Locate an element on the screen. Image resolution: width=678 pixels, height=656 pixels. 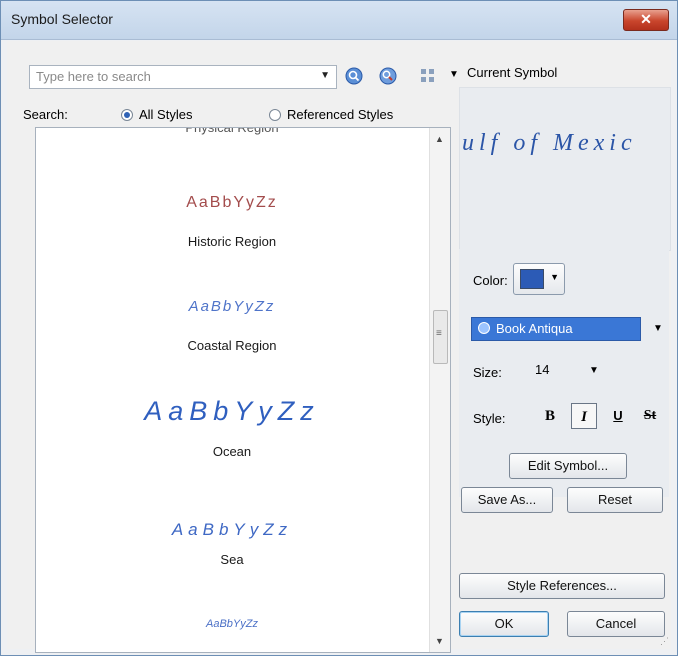
radio-referenced-styles: Referenced Styles is located at coordinates (331, 114).